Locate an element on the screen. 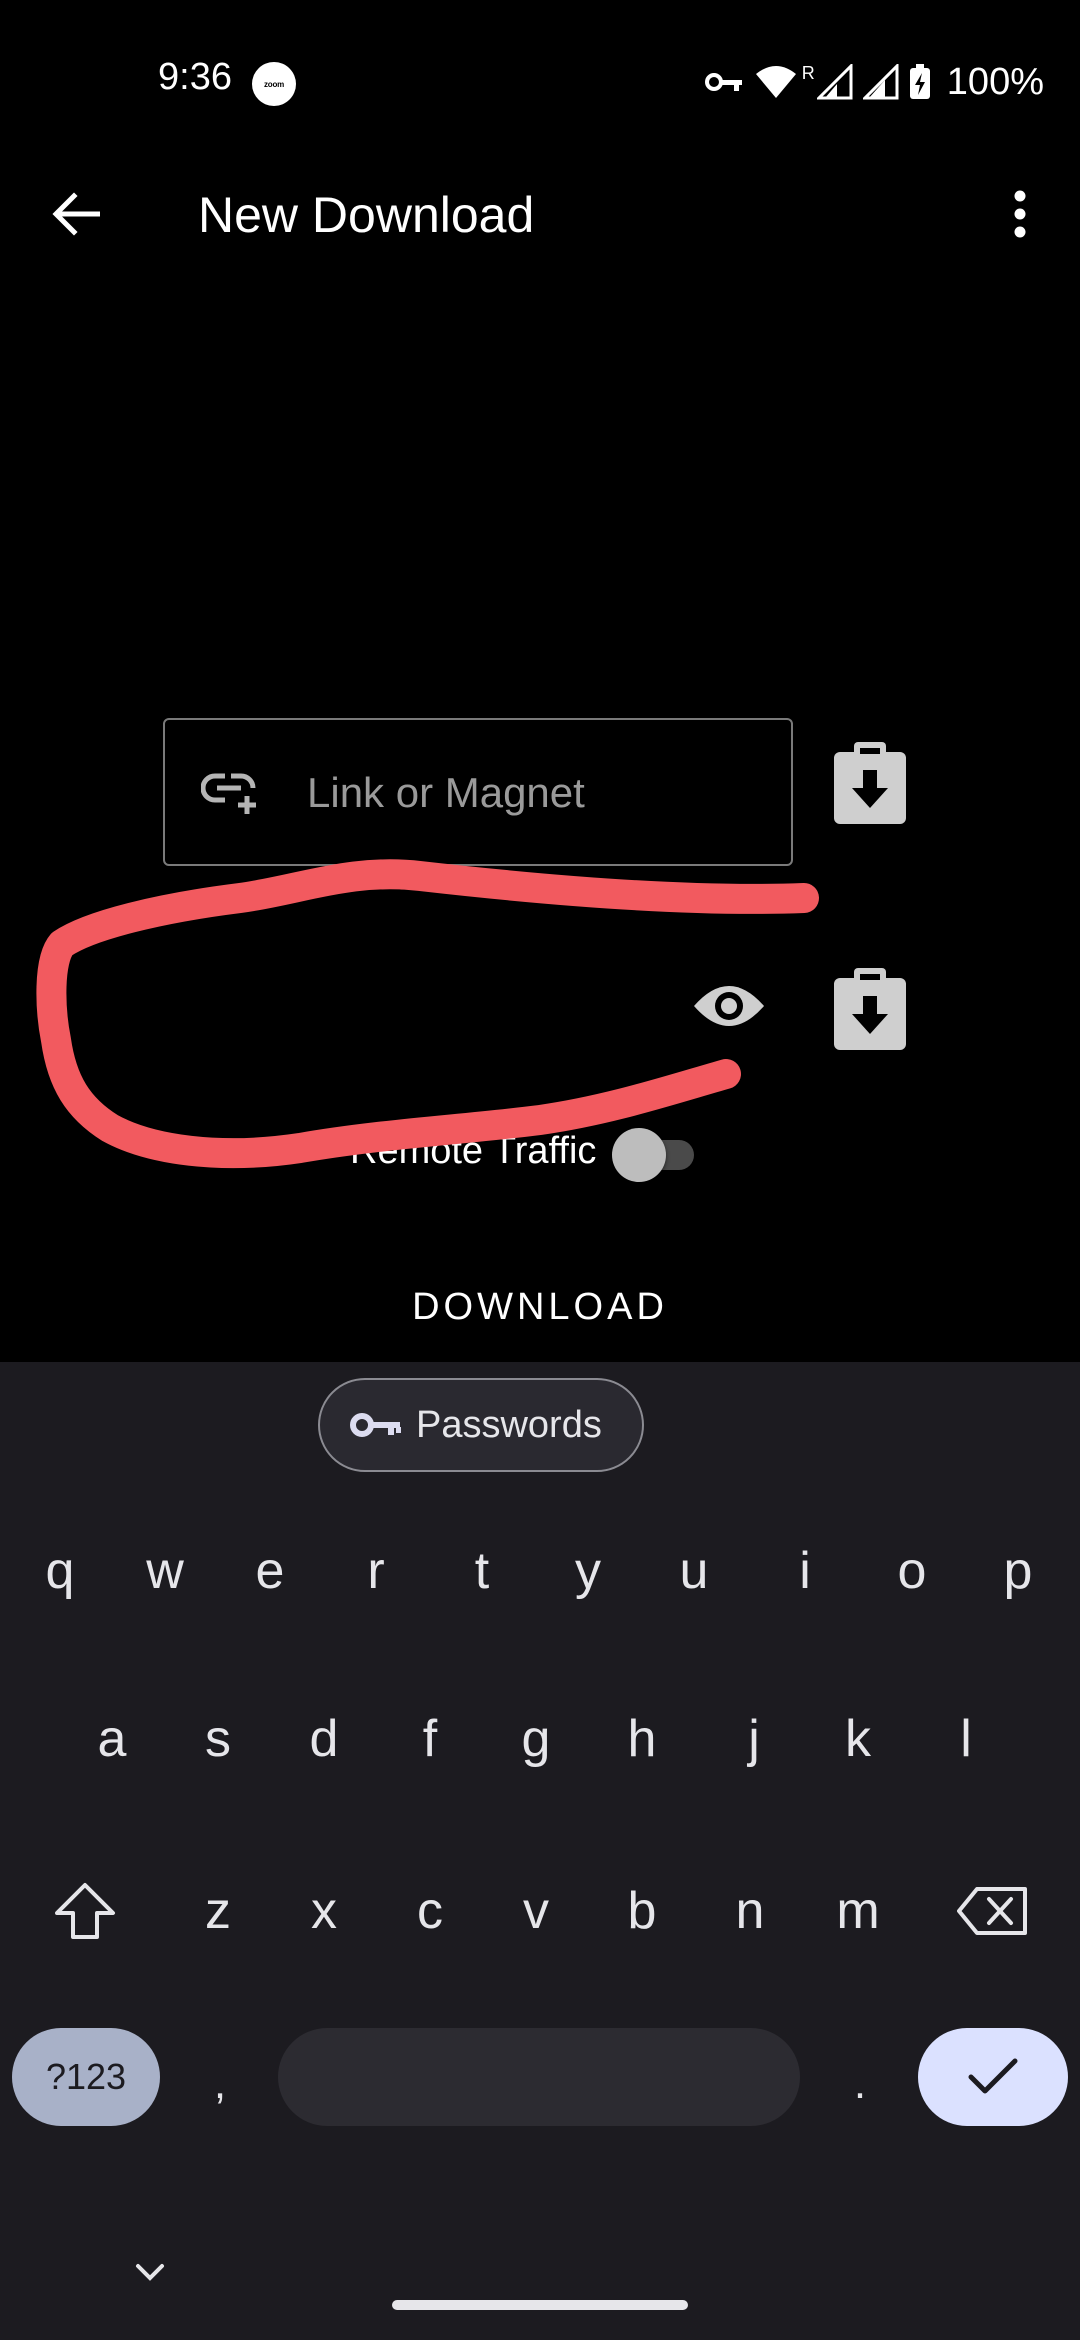 This screenshot has width=1080, height=2340. paste-second-field-button is located at coordinates (870, 1010).